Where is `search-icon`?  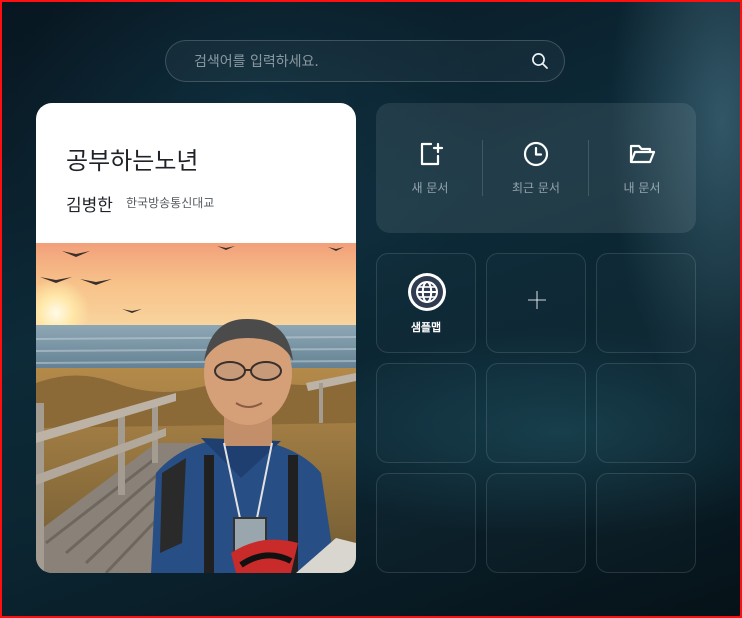 search-icon is located at coordinates (540, 61).